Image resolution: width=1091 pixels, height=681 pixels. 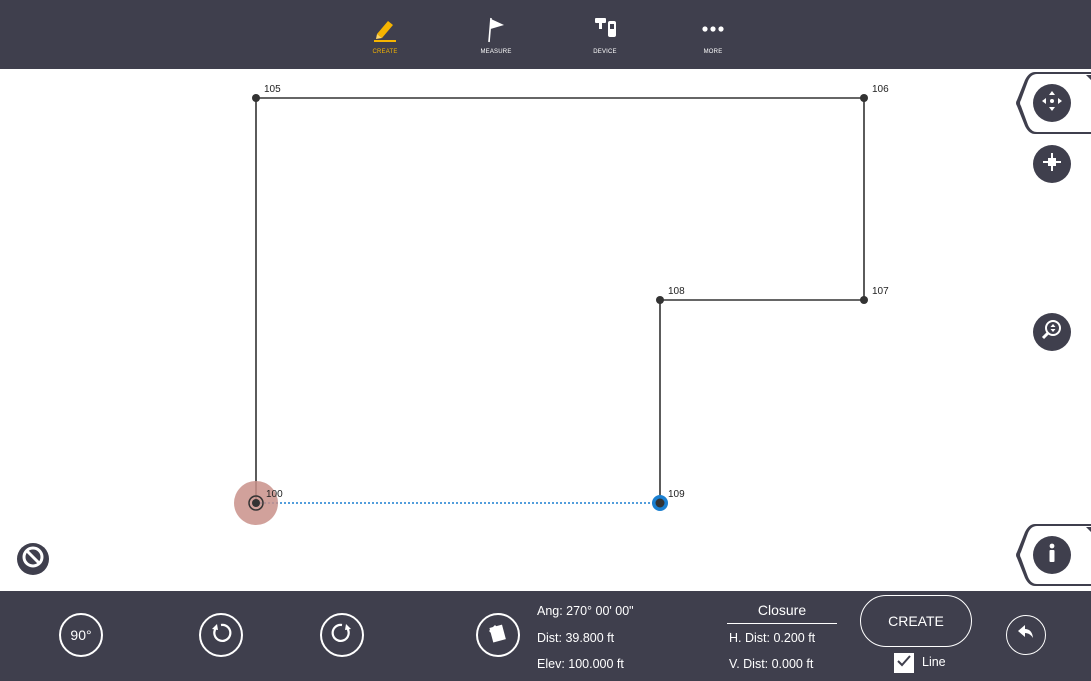 I want to click on zoom-button, so click(x=1052, y=332).